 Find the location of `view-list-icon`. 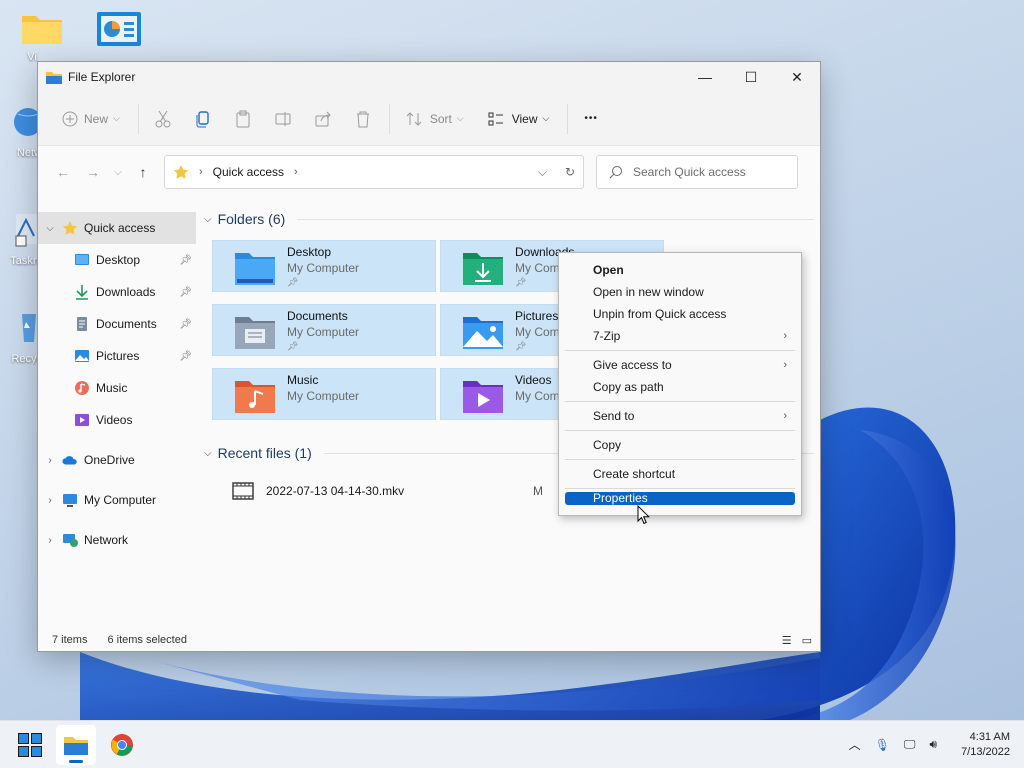

view-list-icon is located at coordinates (495, 118).